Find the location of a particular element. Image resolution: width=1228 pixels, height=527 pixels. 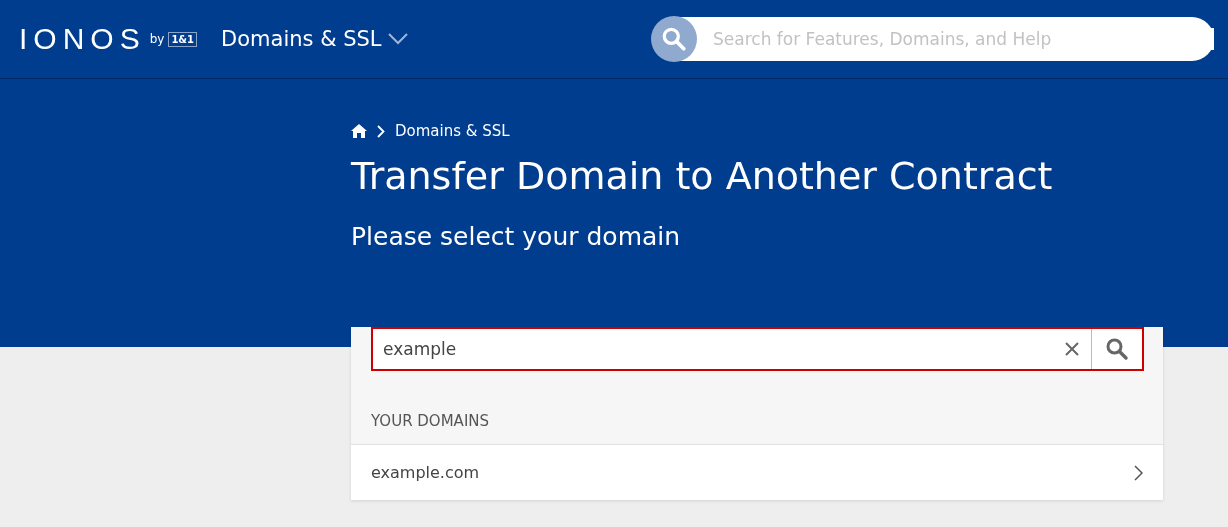

page-subtitle: Please select your domain is located at coordinates (516, 236).